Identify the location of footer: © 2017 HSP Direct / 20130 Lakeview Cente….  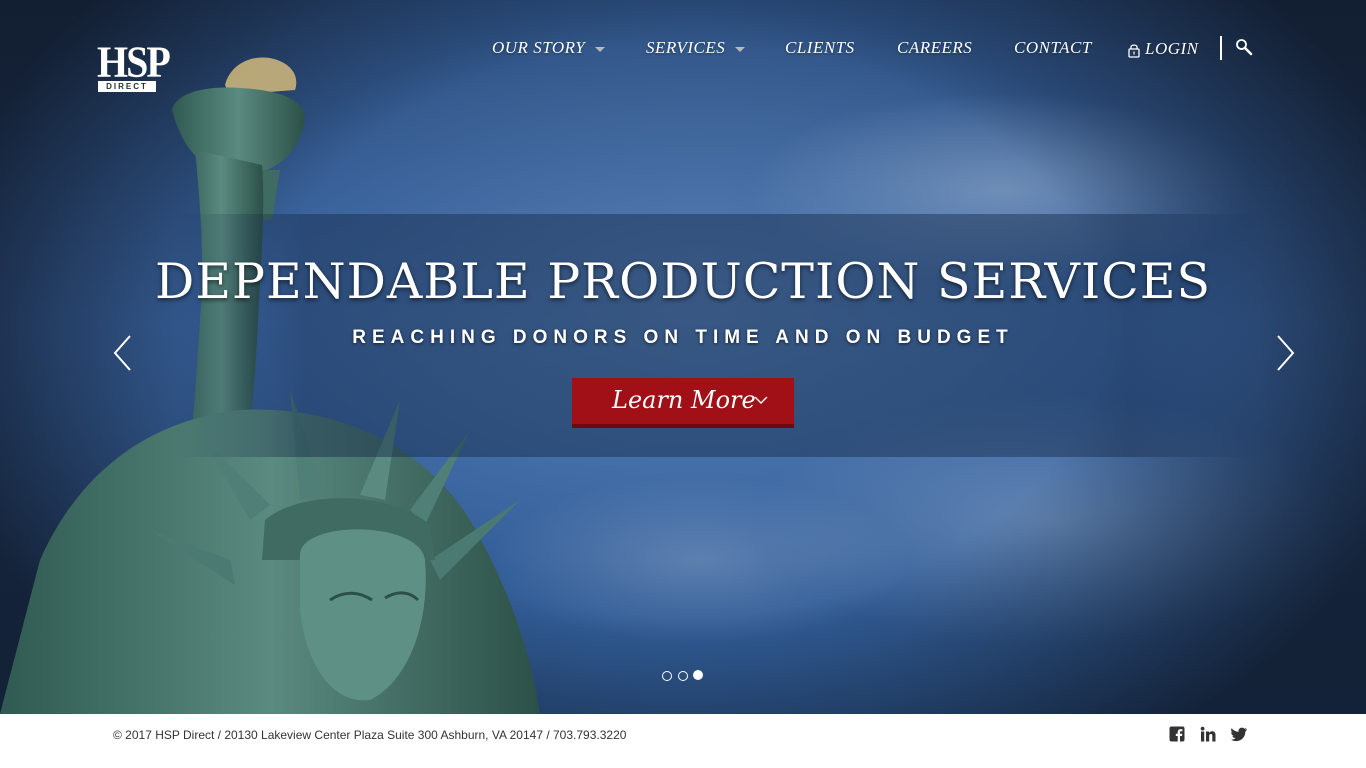
(683, 741).